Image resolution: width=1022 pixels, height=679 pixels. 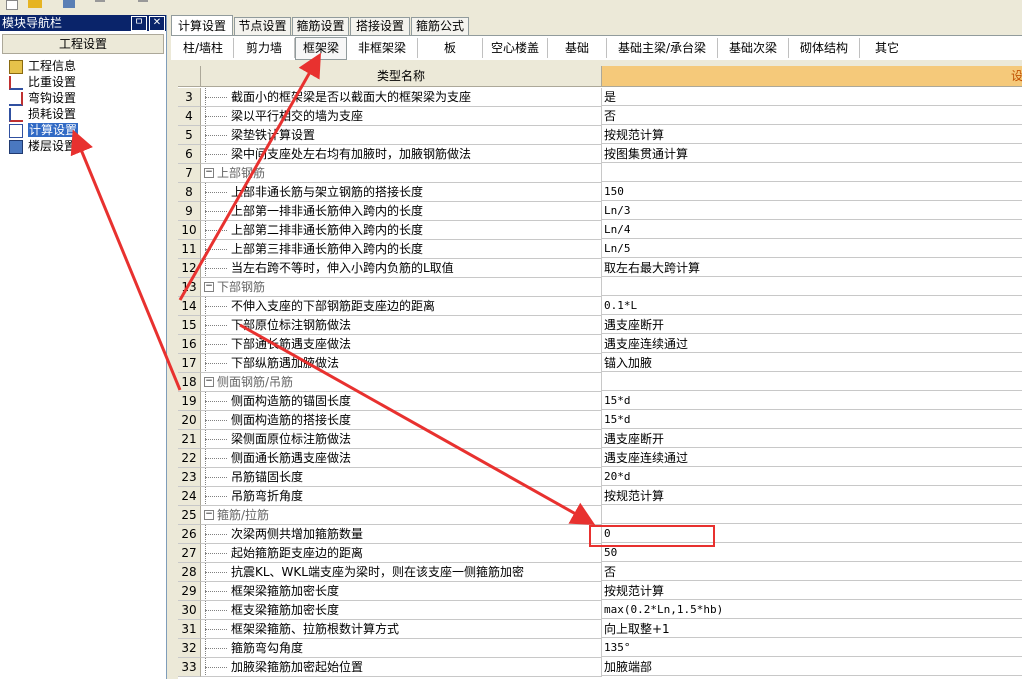 What do you see at coordinates (450, 48) in the screenshot?
I see `subtab-slab: 板` at bounding box center [450, 48].